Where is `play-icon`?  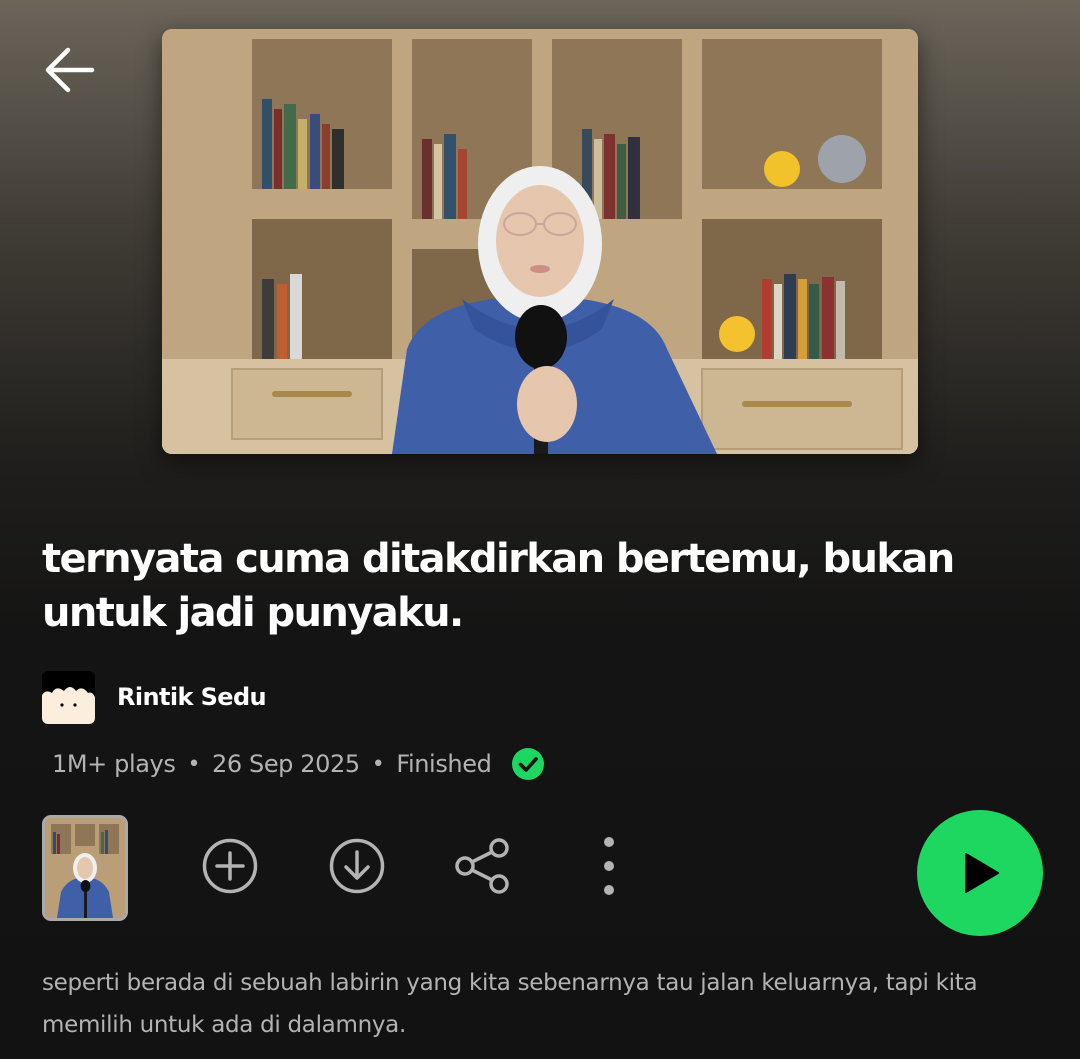
play-icon is located at coordinates (982, 873).